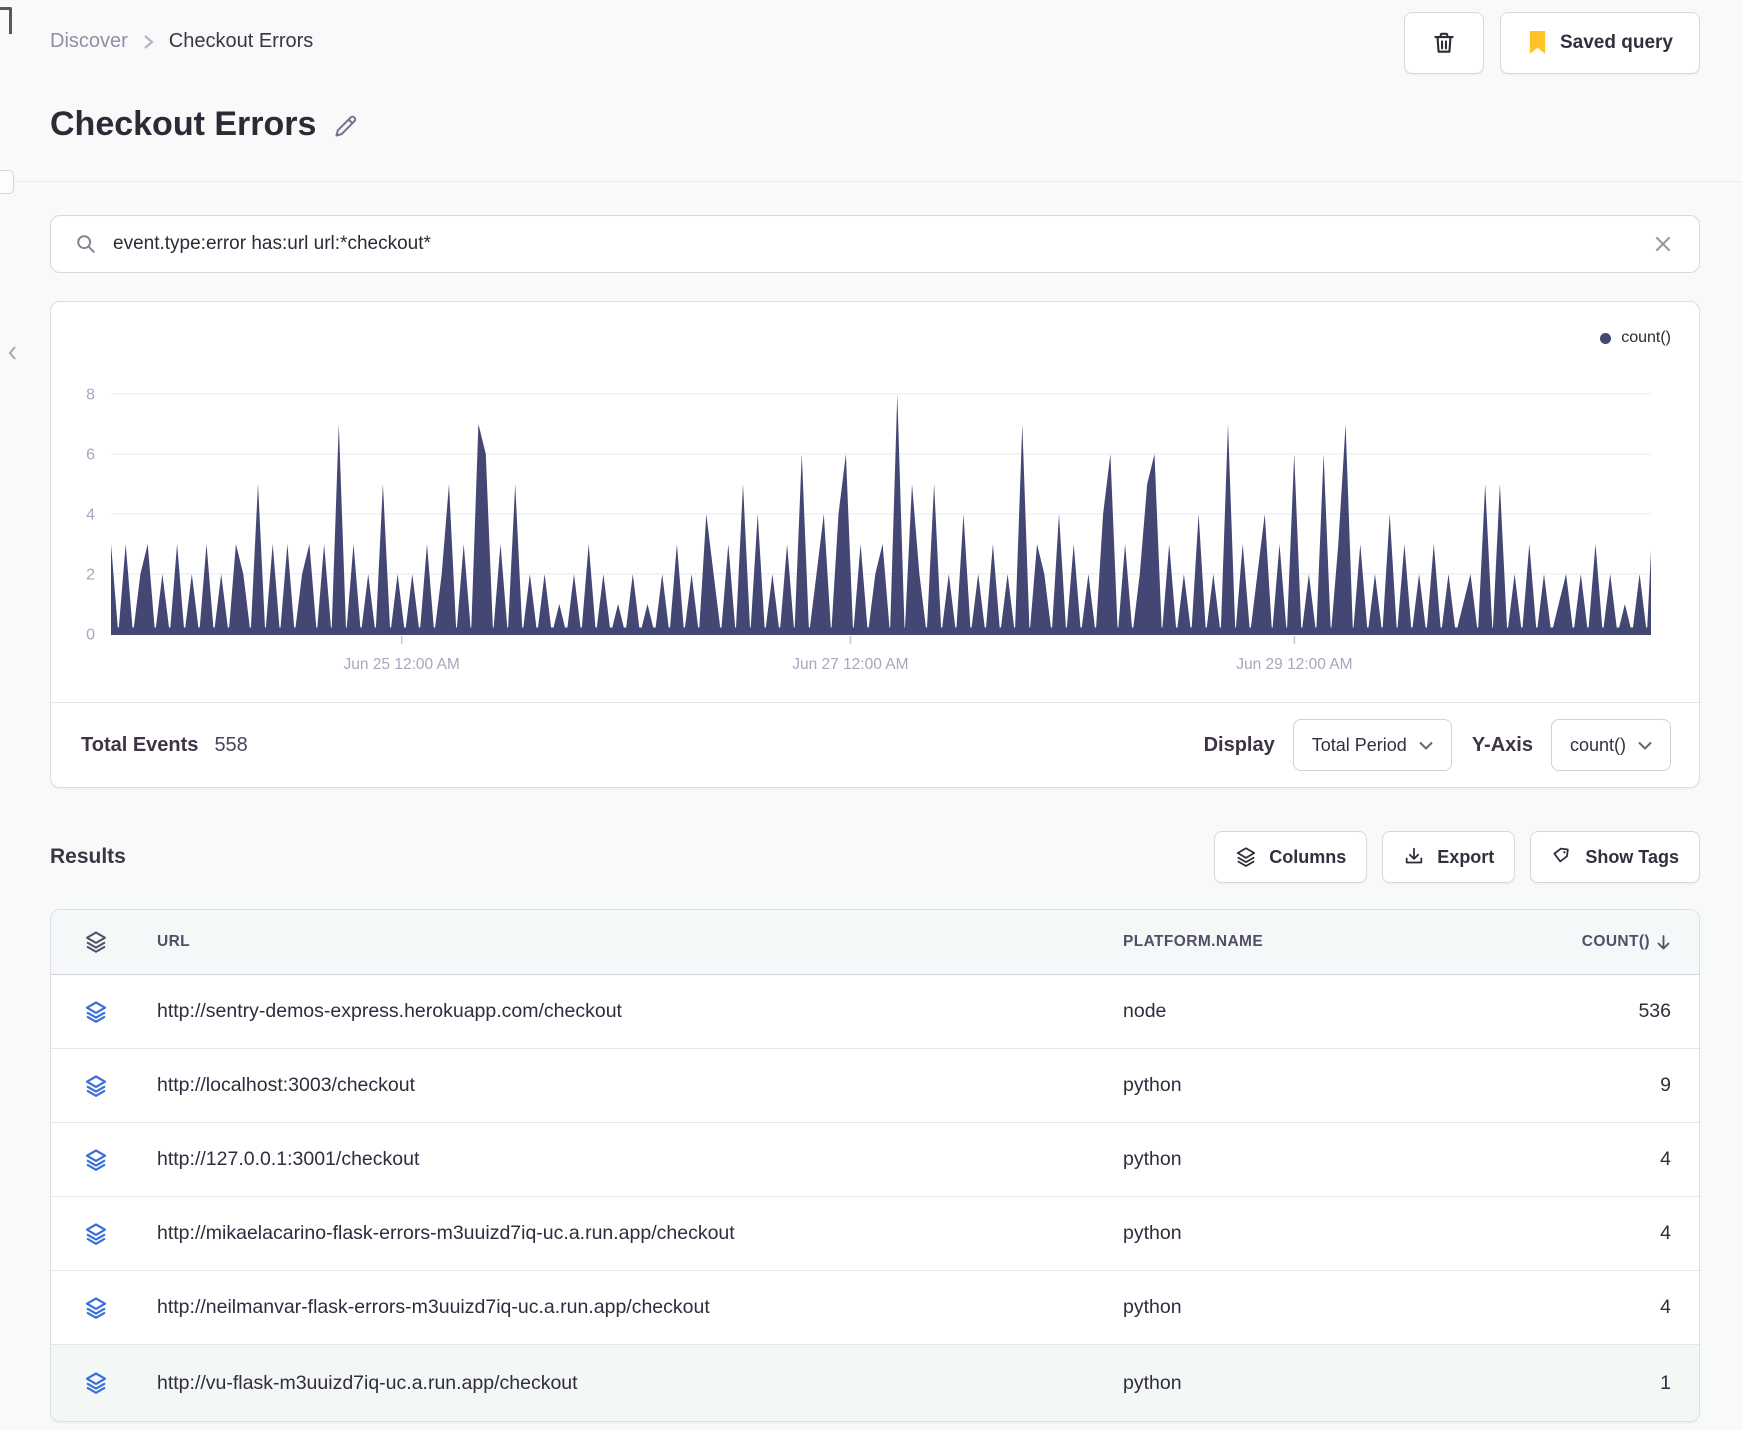 The height and width of the screenshot is (1430, 1742). What do you see at coordinates (90, 515) in the screenshot?
I see `svg-text: 4` at bounding box center [90, 515].